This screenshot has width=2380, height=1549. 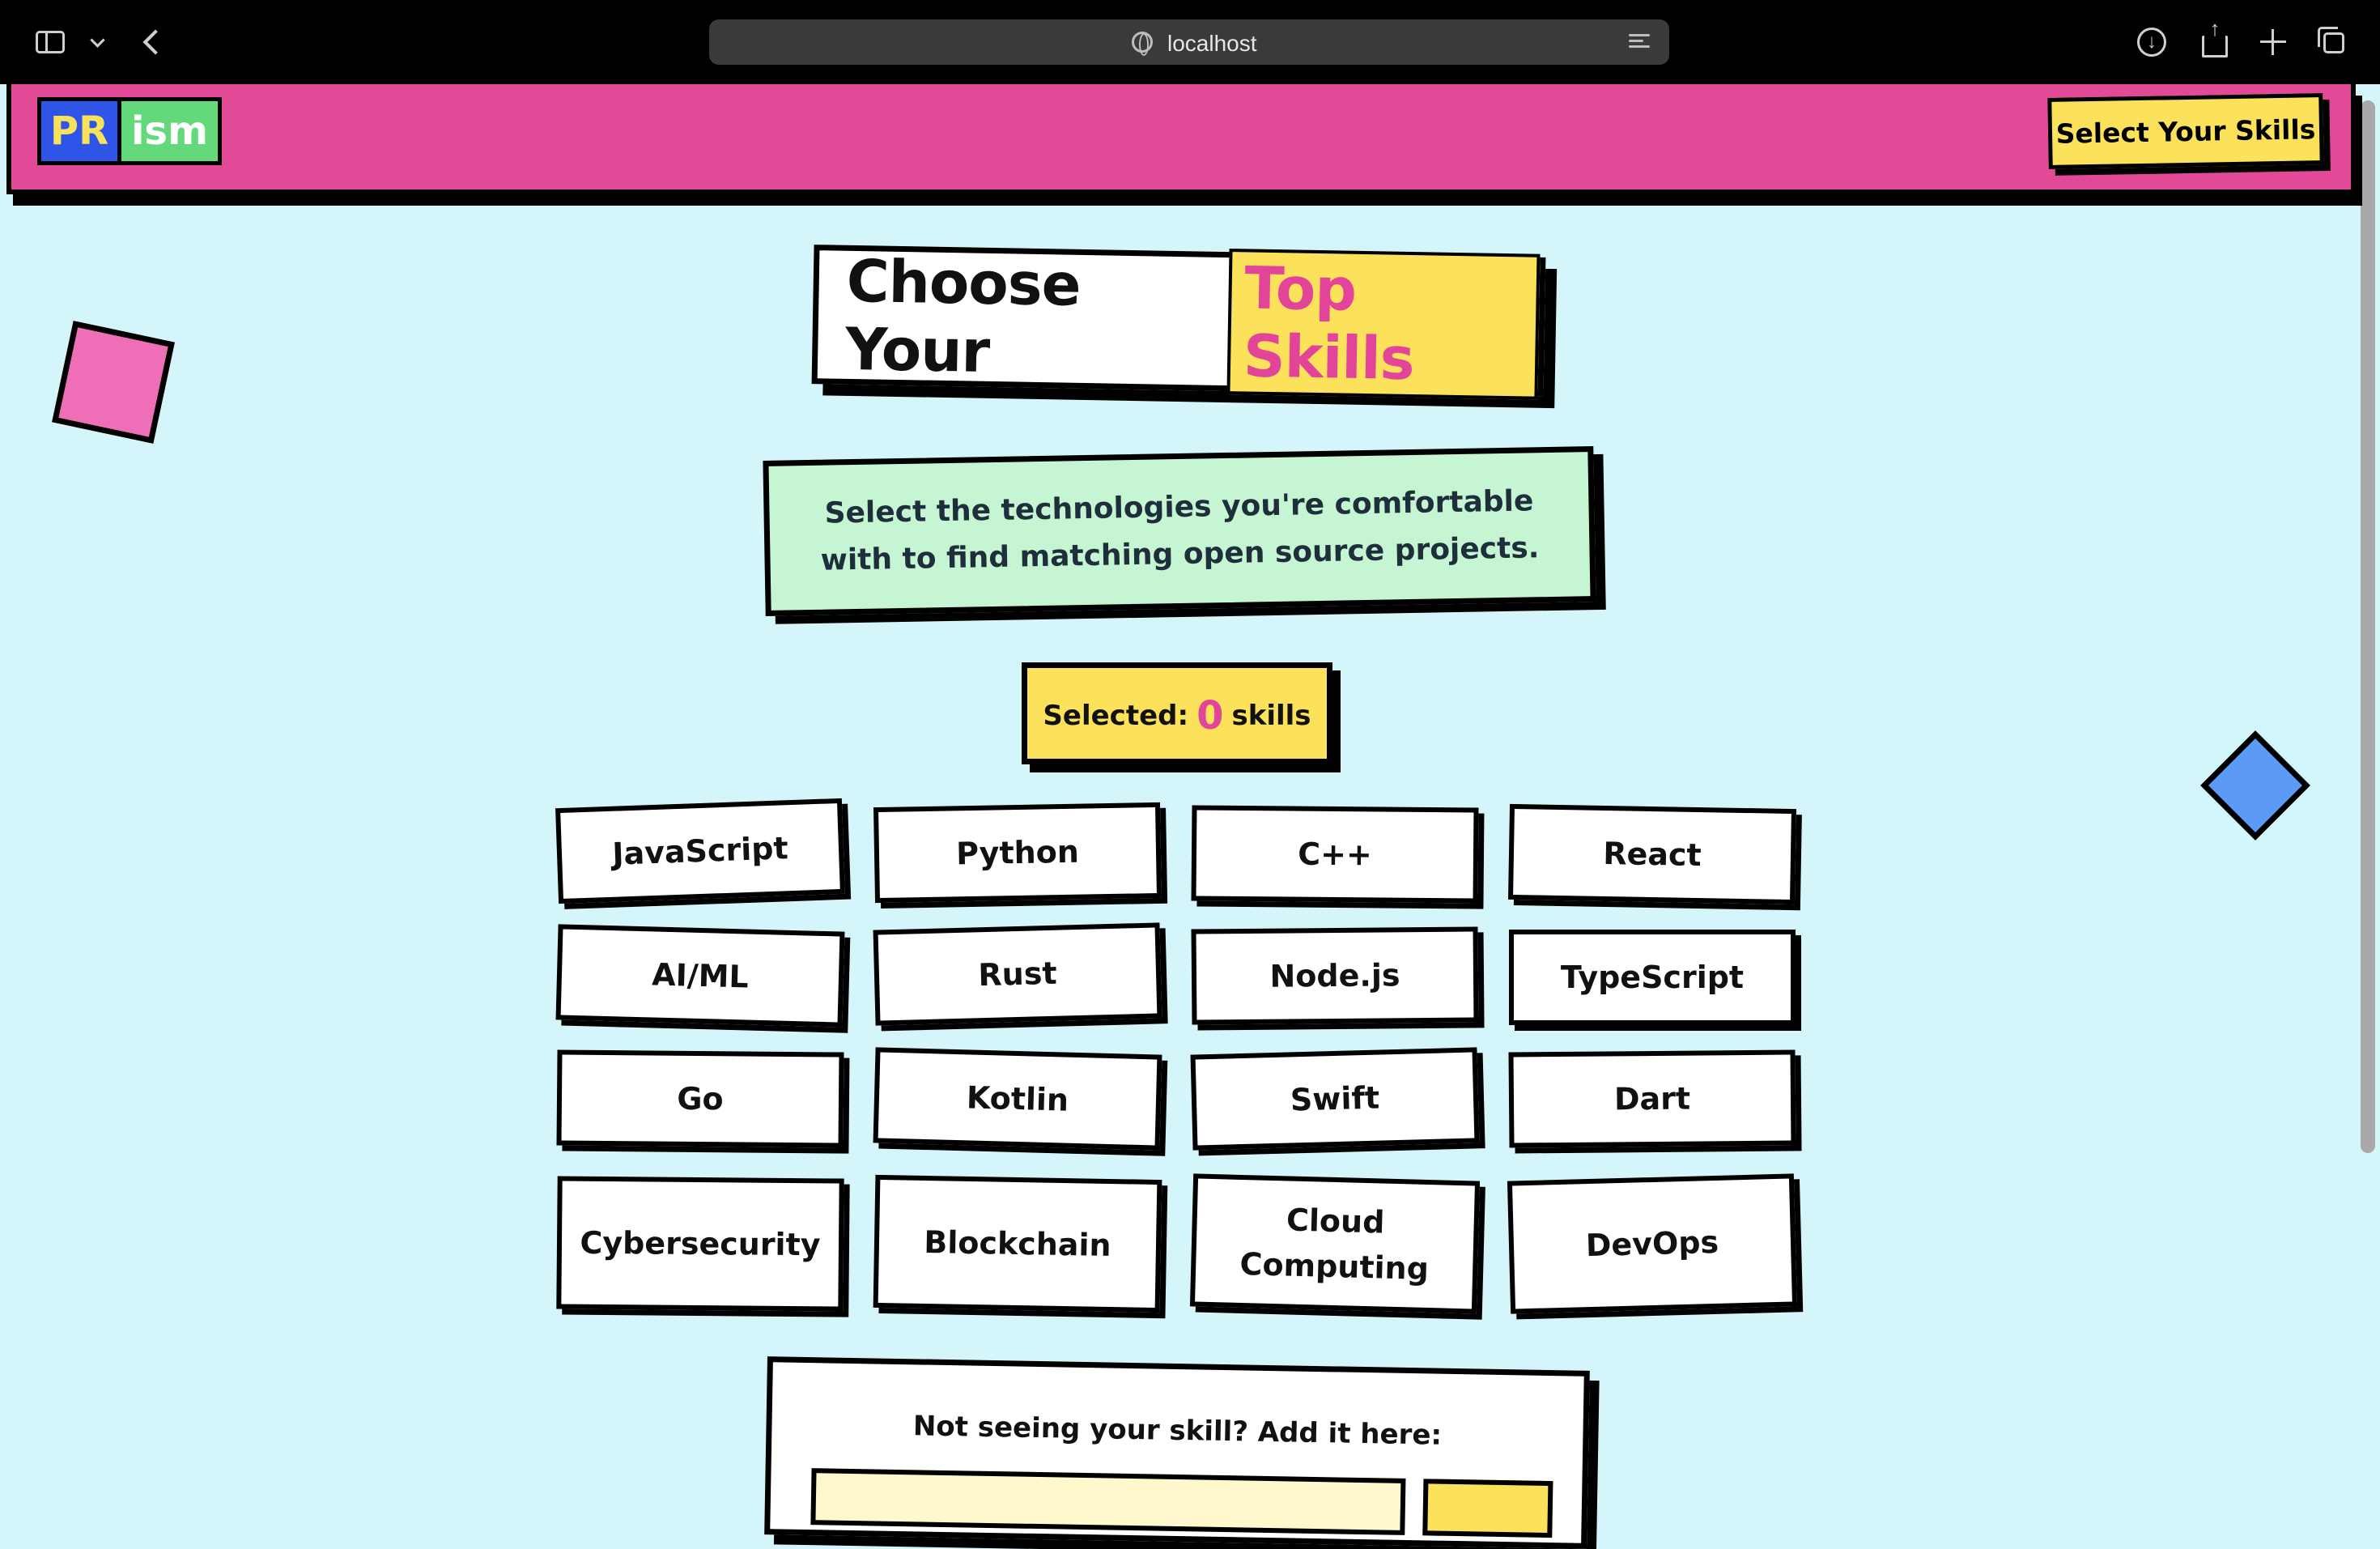 What do you see at coordinates (1018, 853) in the screenshot?
I see `skill-python: Python` at bounding box center [1018, 853].